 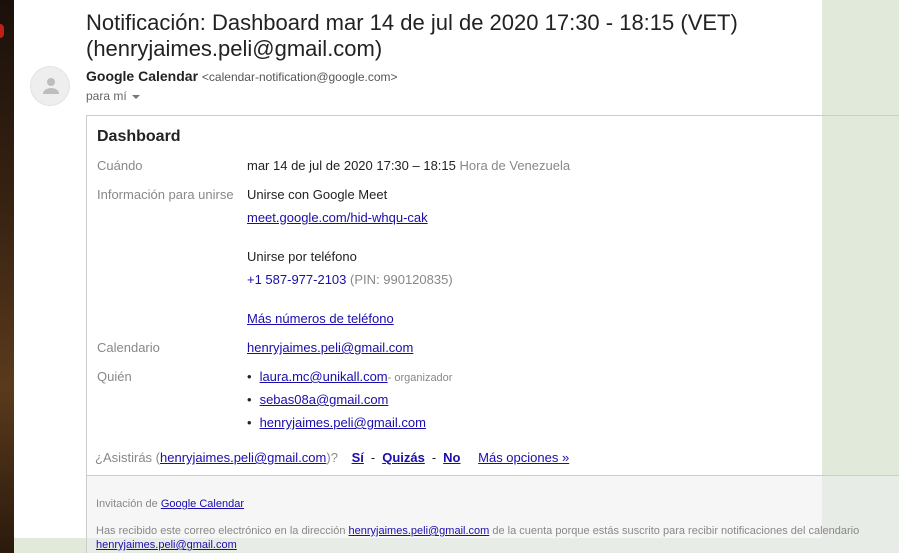 What do you see at coordinates (128, 504) in the screenshot?
I see `invite-prefix: Invitación de` at bounding box center [128, 504].